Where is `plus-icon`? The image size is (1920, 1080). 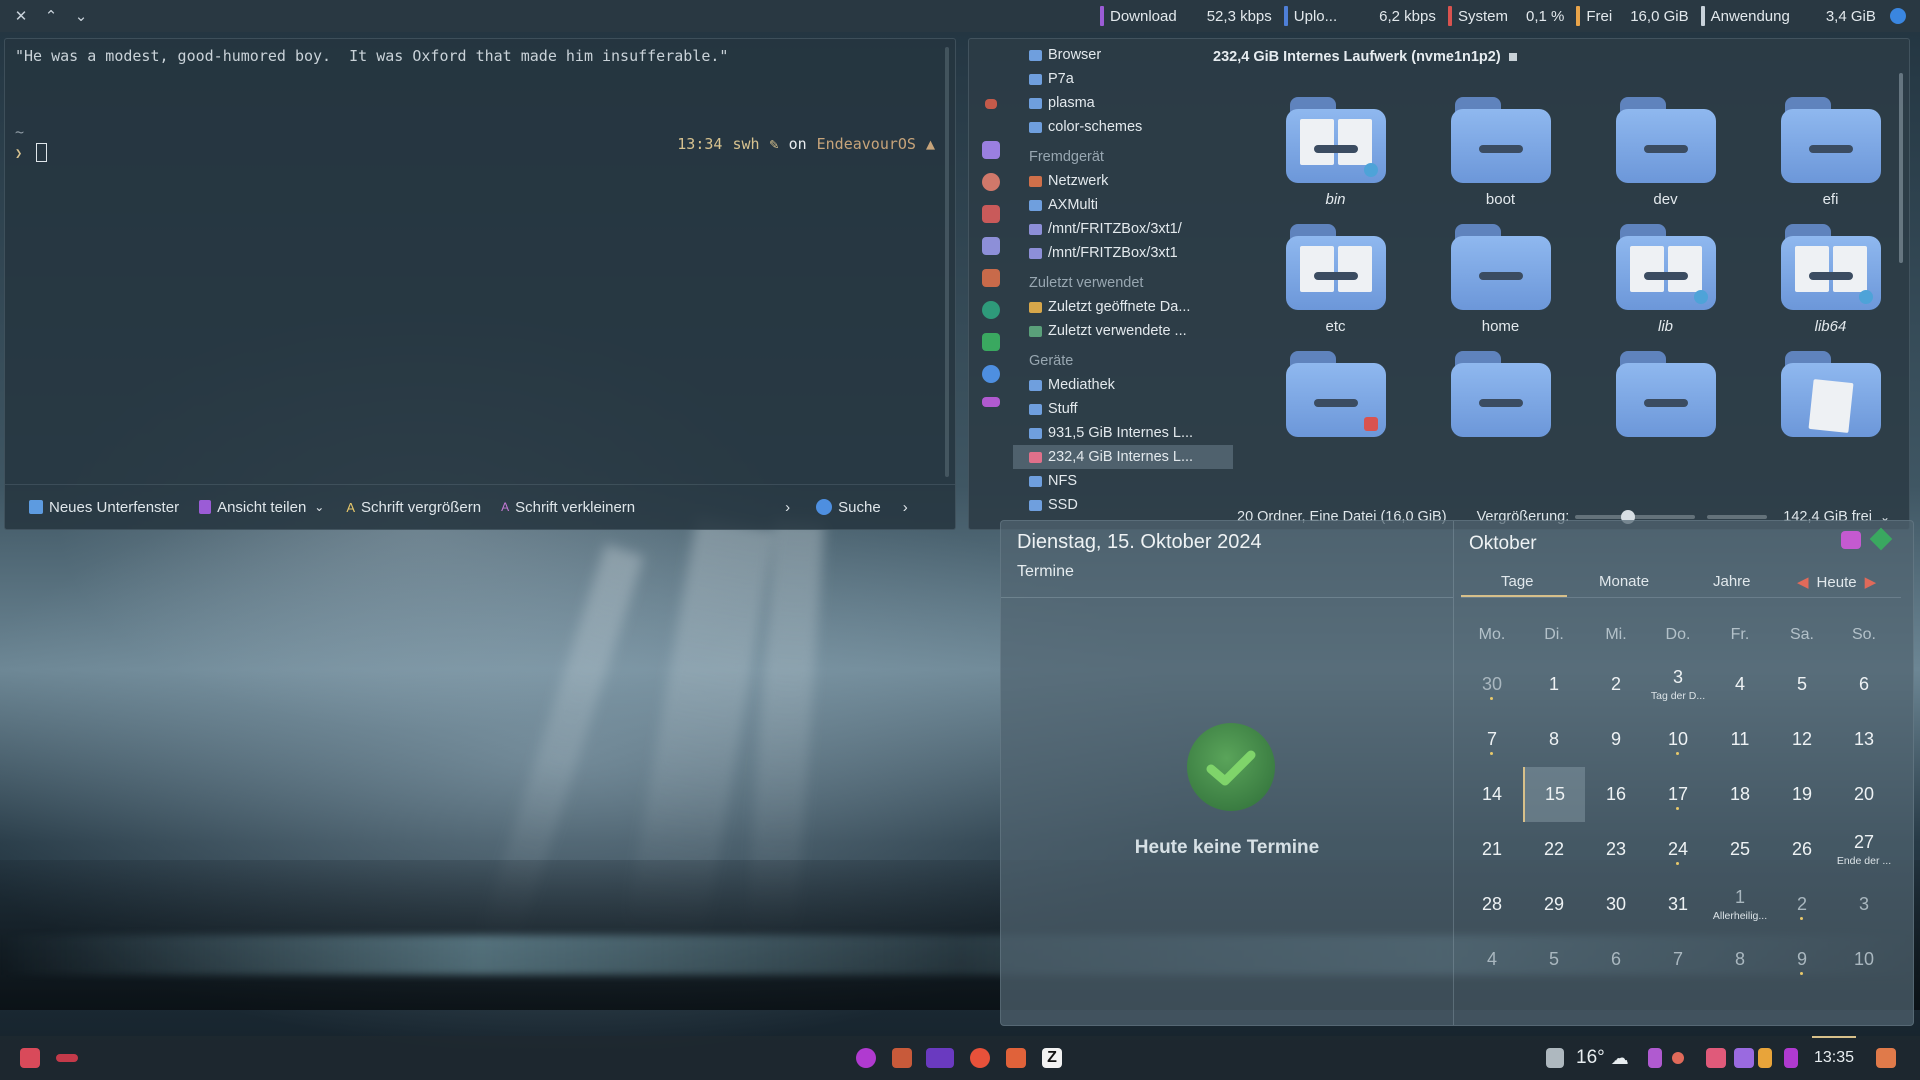 plus-icon is located at coordinates (991, 342).